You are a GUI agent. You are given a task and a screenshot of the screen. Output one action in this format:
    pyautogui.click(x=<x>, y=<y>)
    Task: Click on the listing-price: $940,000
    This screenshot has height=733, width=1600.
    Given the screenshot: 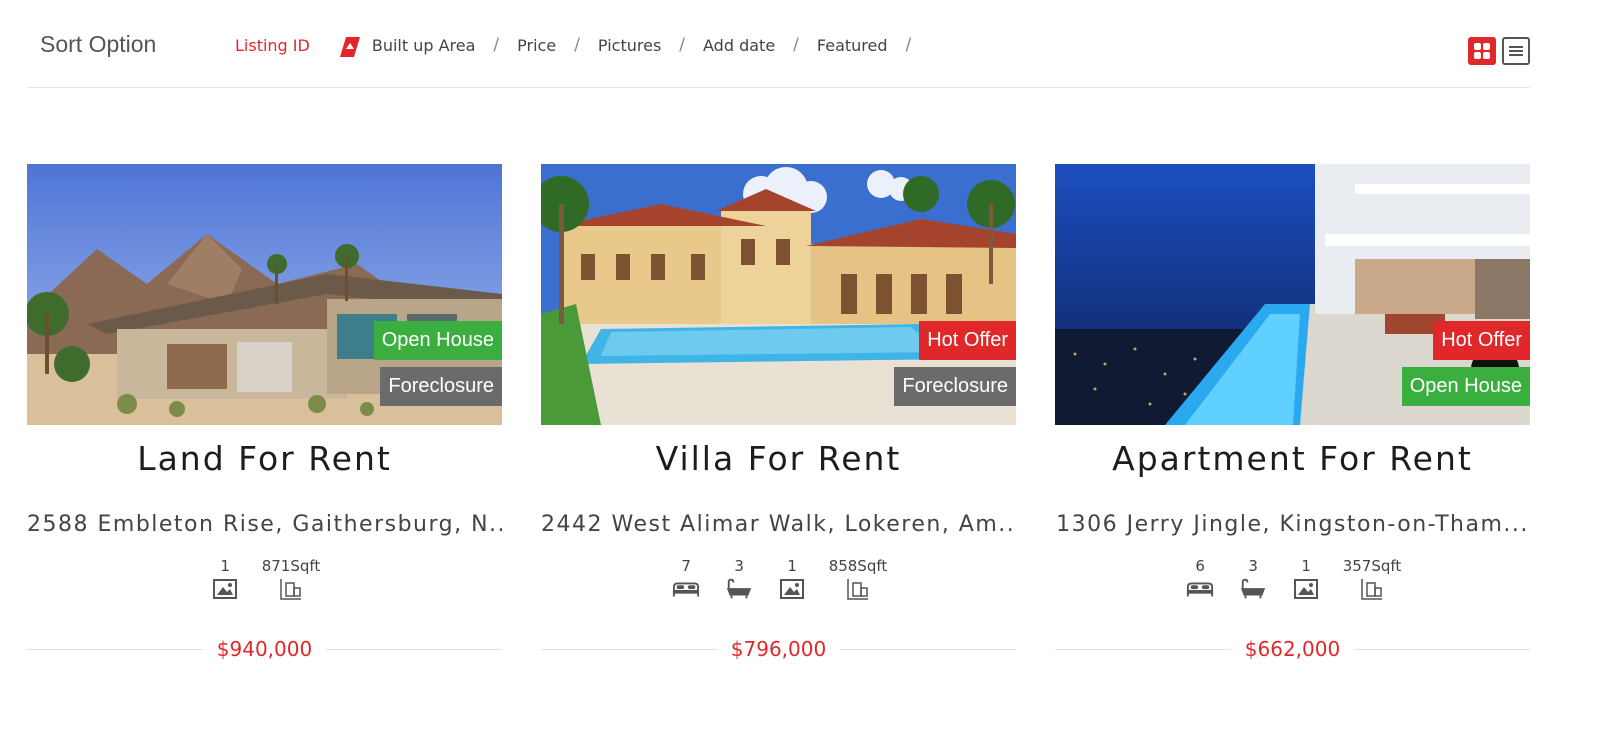 What is the action you would take?
    pyautogui.click(x=264, y=649)
    